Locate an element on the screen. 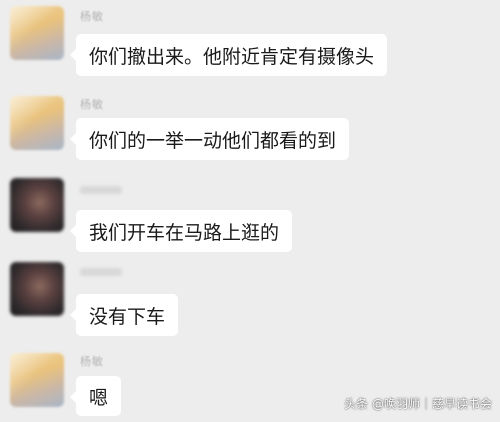 The width and height of the screenshot is (500, 422). message-bubble: 你们撤出来。他附近肯定有摄像头 is located at coordinates (228, 55).